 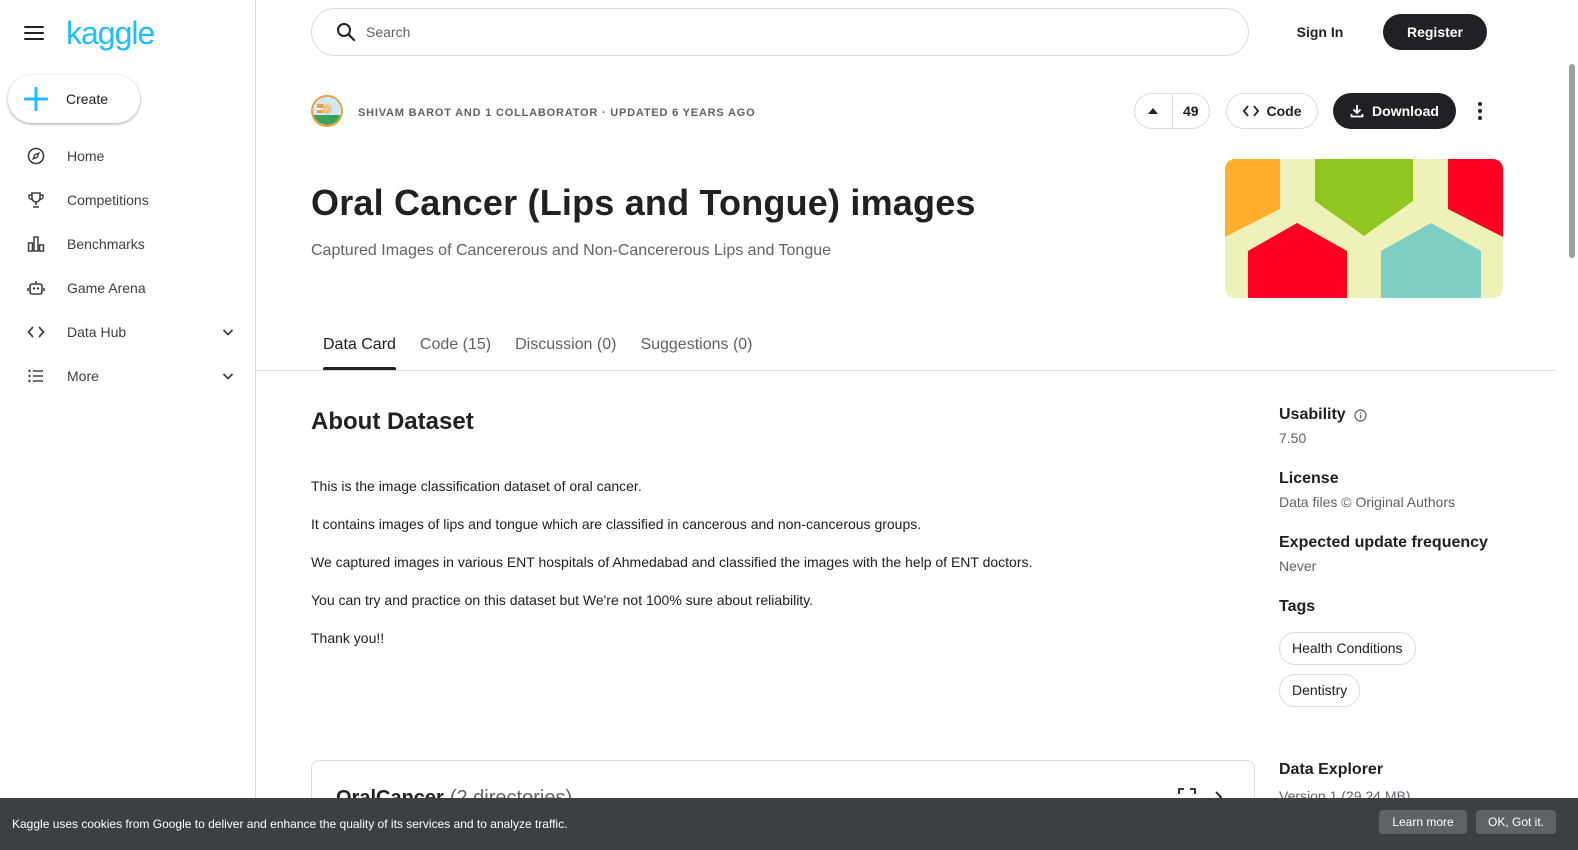 I want to click on license-block: License Data files © Original Authors, so click(x=1409, y=490).